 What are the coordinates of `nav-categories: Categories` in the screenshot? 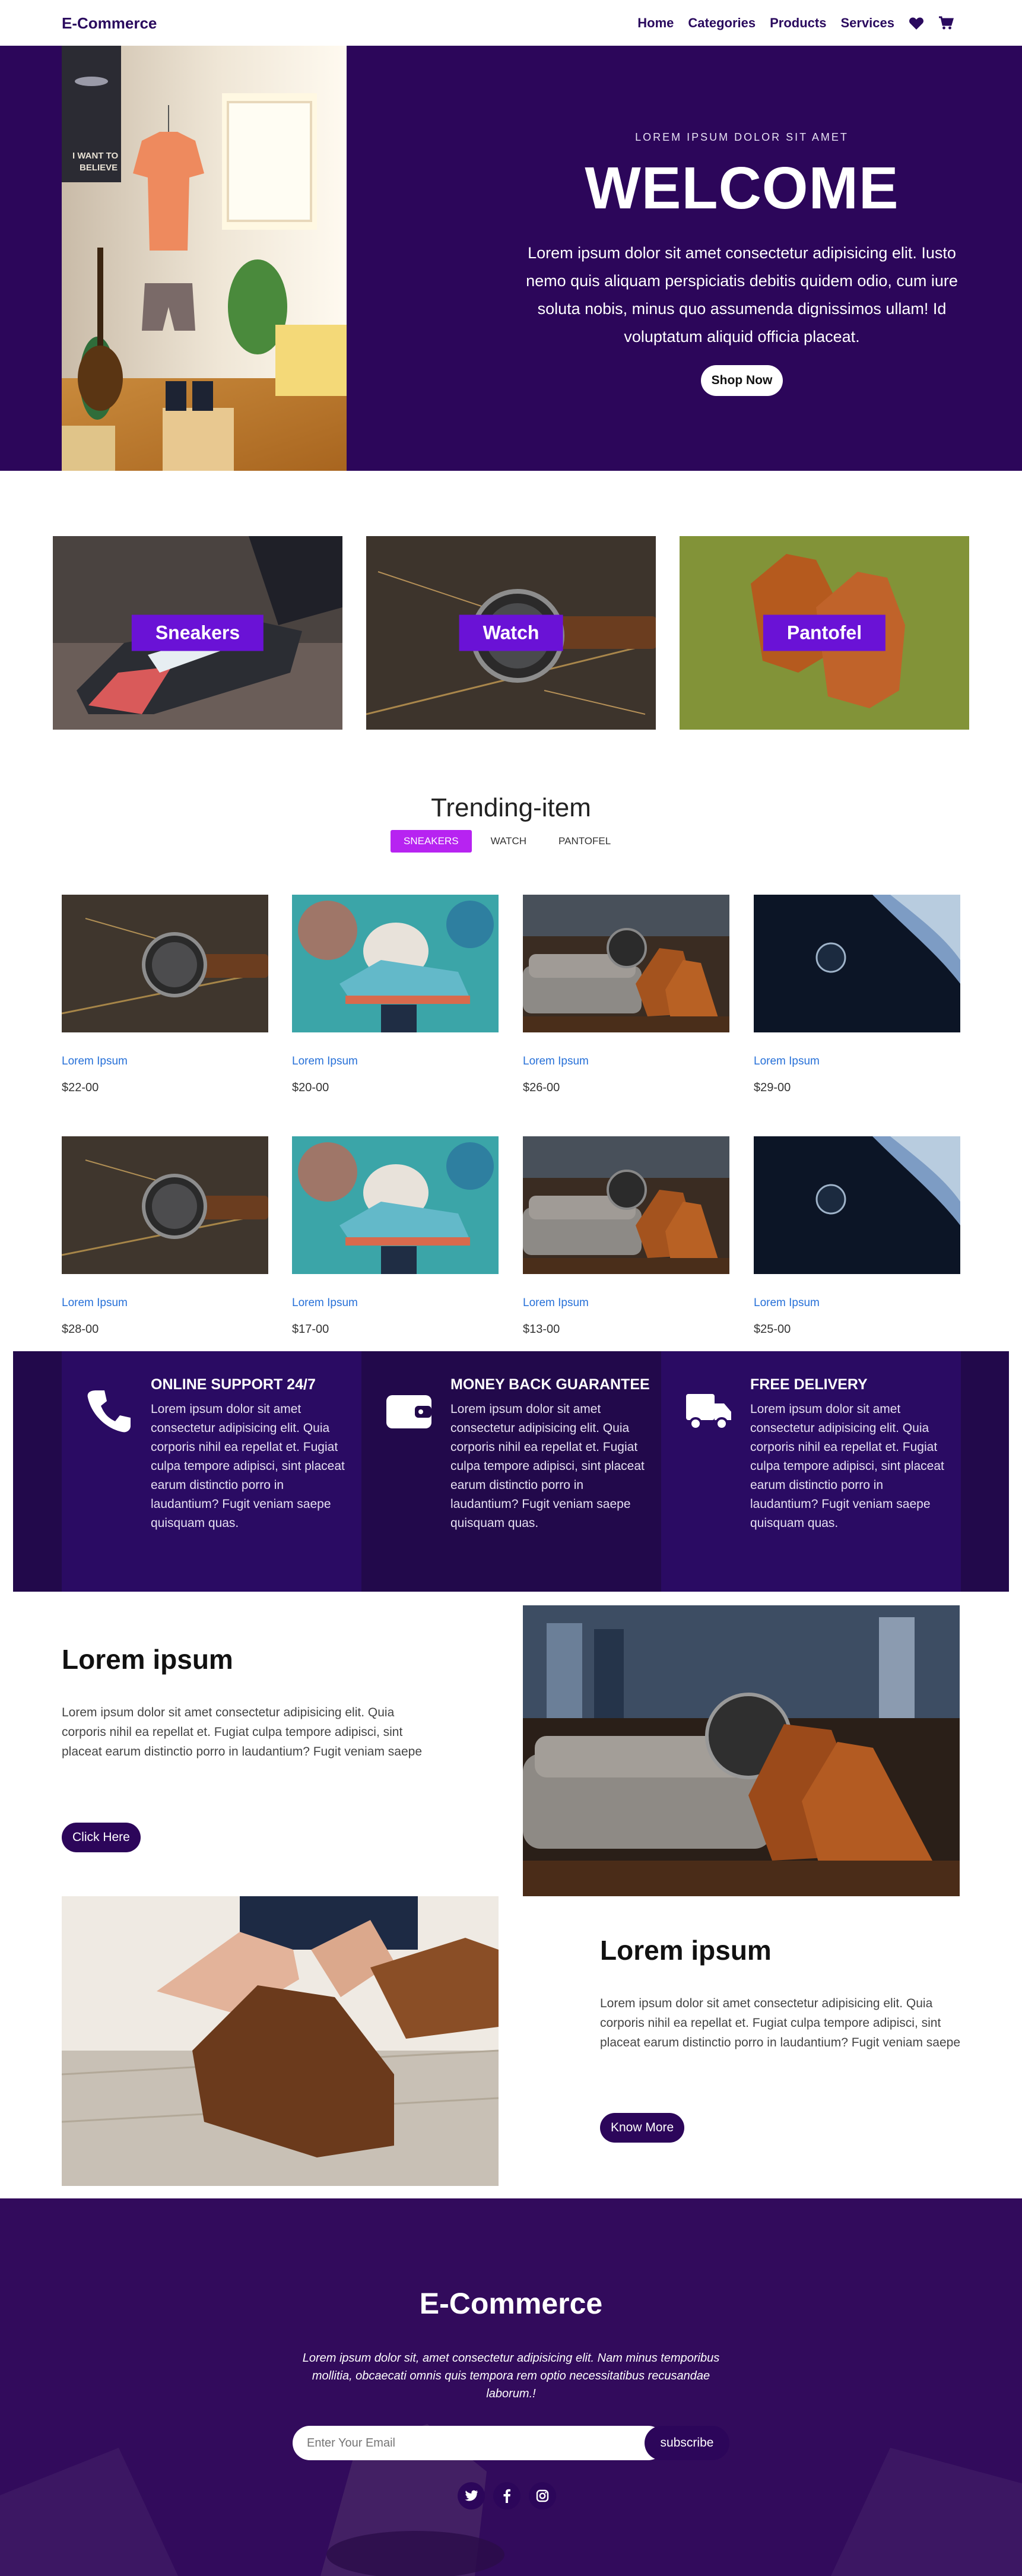 It's located at (722, 23).